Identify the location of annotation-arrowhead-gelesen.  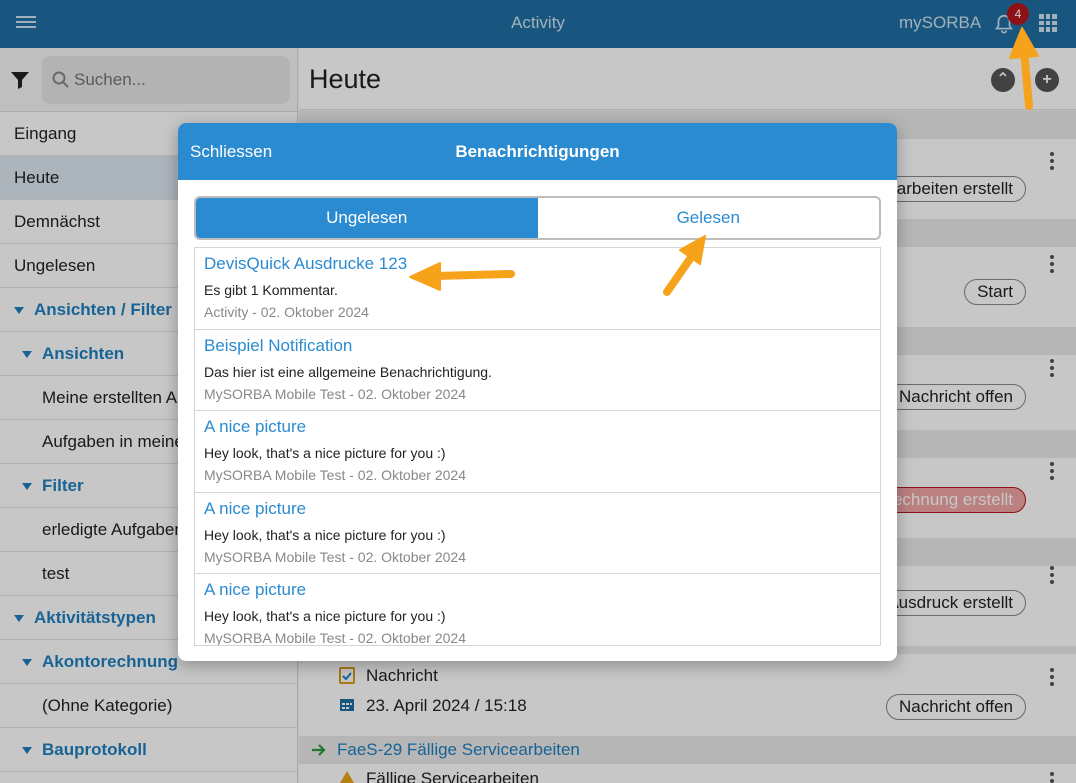
(692, 250).